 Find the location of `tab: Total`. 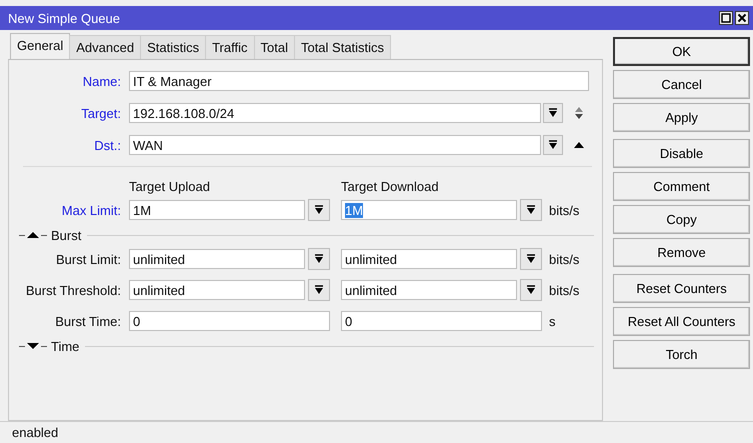

tab: Total is located at coordinates (274, 47).